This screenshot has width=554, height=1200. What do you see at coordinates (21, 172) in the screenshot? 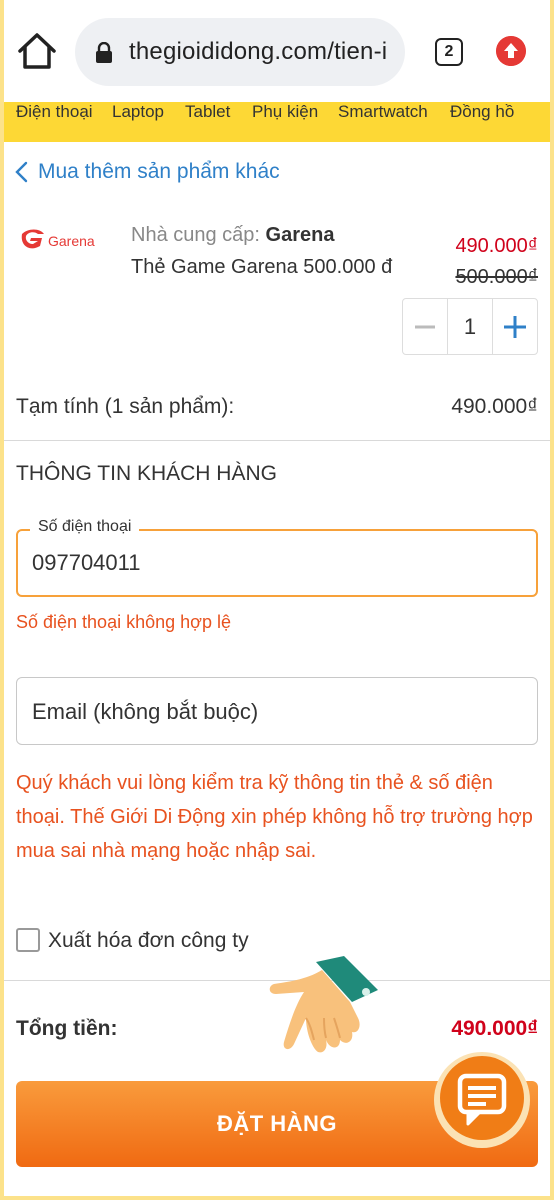
I see `chevron-left-icon` at bounding box center [21, 172].